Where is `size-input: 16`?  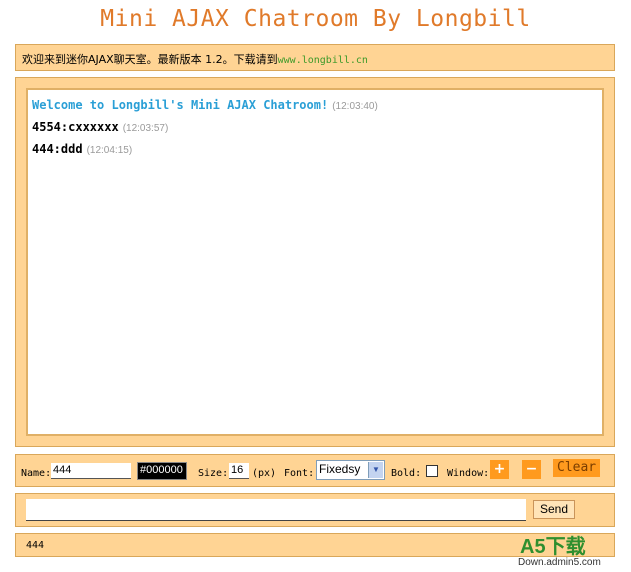 size-input: 16 is located at coordinates (239, 471).